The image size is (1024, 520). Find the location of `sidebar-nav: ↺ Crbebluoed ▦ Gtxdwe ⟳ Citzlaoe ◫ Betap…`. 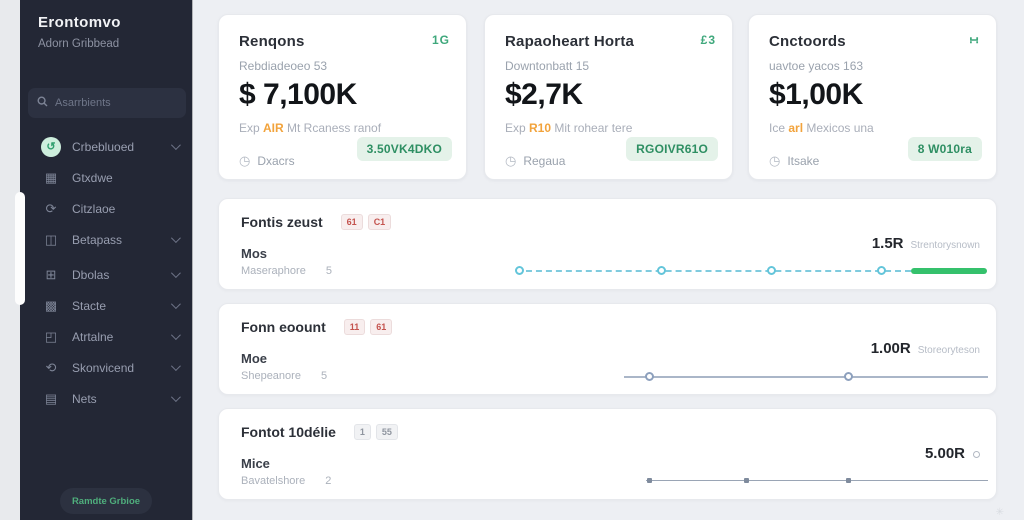

sidebar-nav: ↺ Crbebluoed ▦ Gtxdwe ⟳ Citzlaoe ◫ Betap… is located at coordinates (106, 272).